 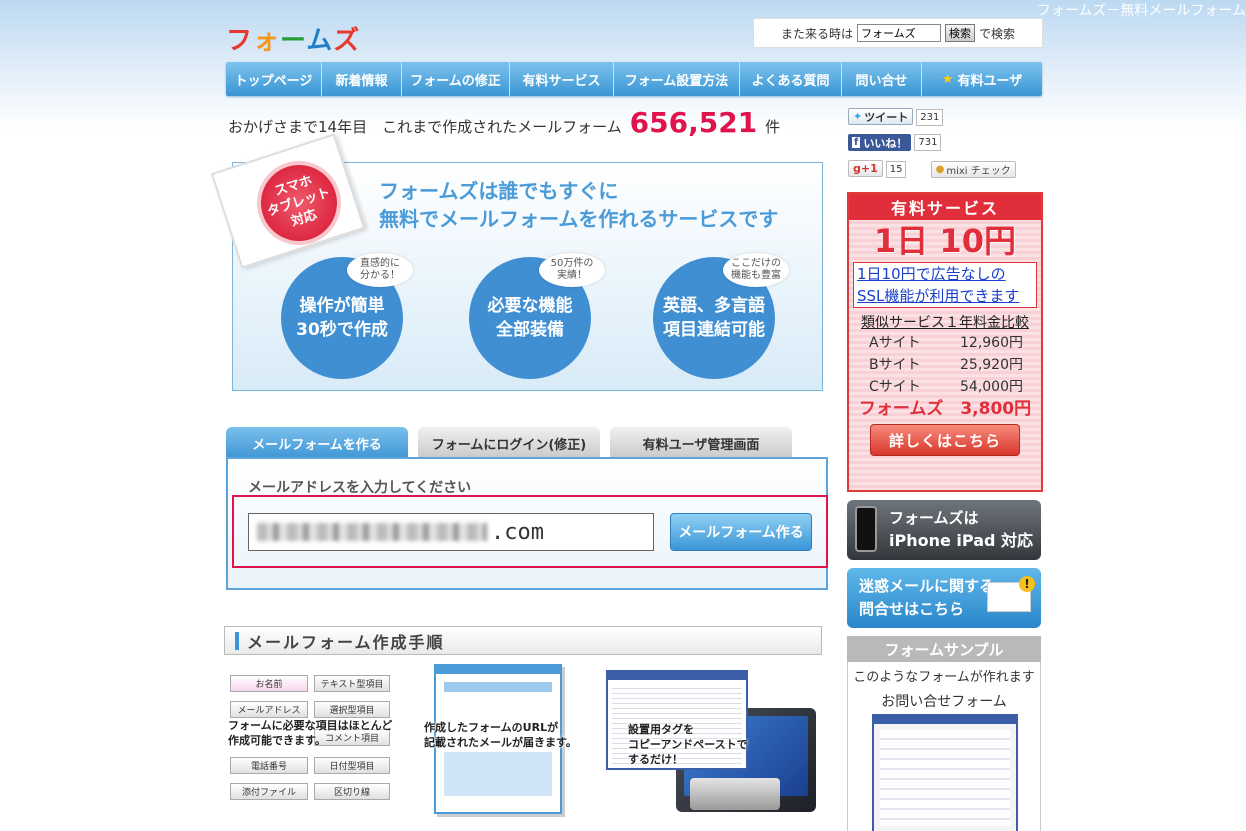 What do you see at coordinates (856, 142) in the screenshot?
I see `facebook-icon: f` at bounding box center [856, 142].